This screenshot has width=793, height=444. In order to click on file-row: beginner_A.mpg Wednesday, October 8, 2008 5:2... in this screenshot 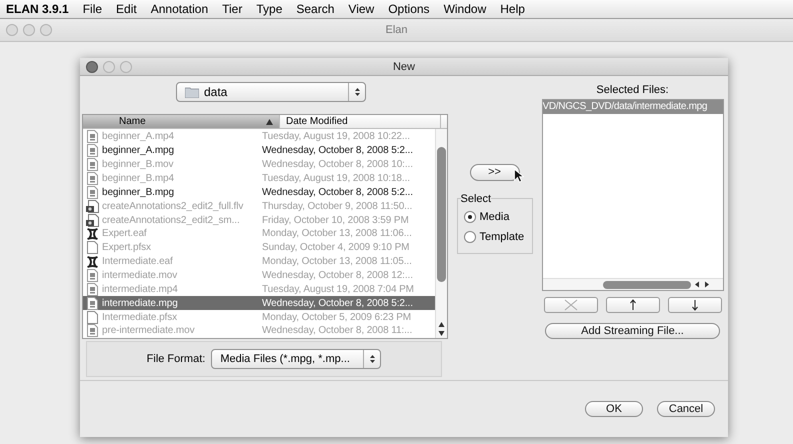, I will do `click(259, 151)`.